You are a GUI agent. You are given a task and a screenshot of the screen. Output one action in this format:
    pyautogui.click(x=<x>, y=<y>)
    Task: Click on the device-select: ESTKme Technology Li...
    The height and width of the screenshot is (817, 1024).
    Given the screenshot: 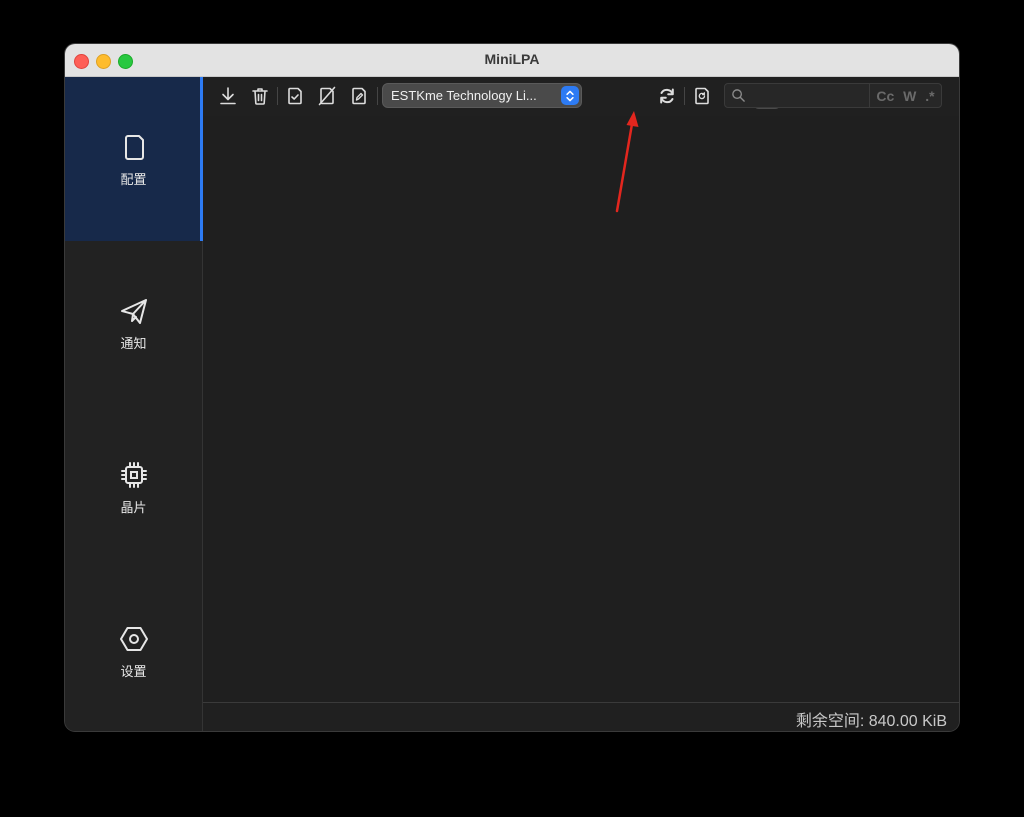 What is the action you would take?
    pyautogui.click(x=482, y=95)
    